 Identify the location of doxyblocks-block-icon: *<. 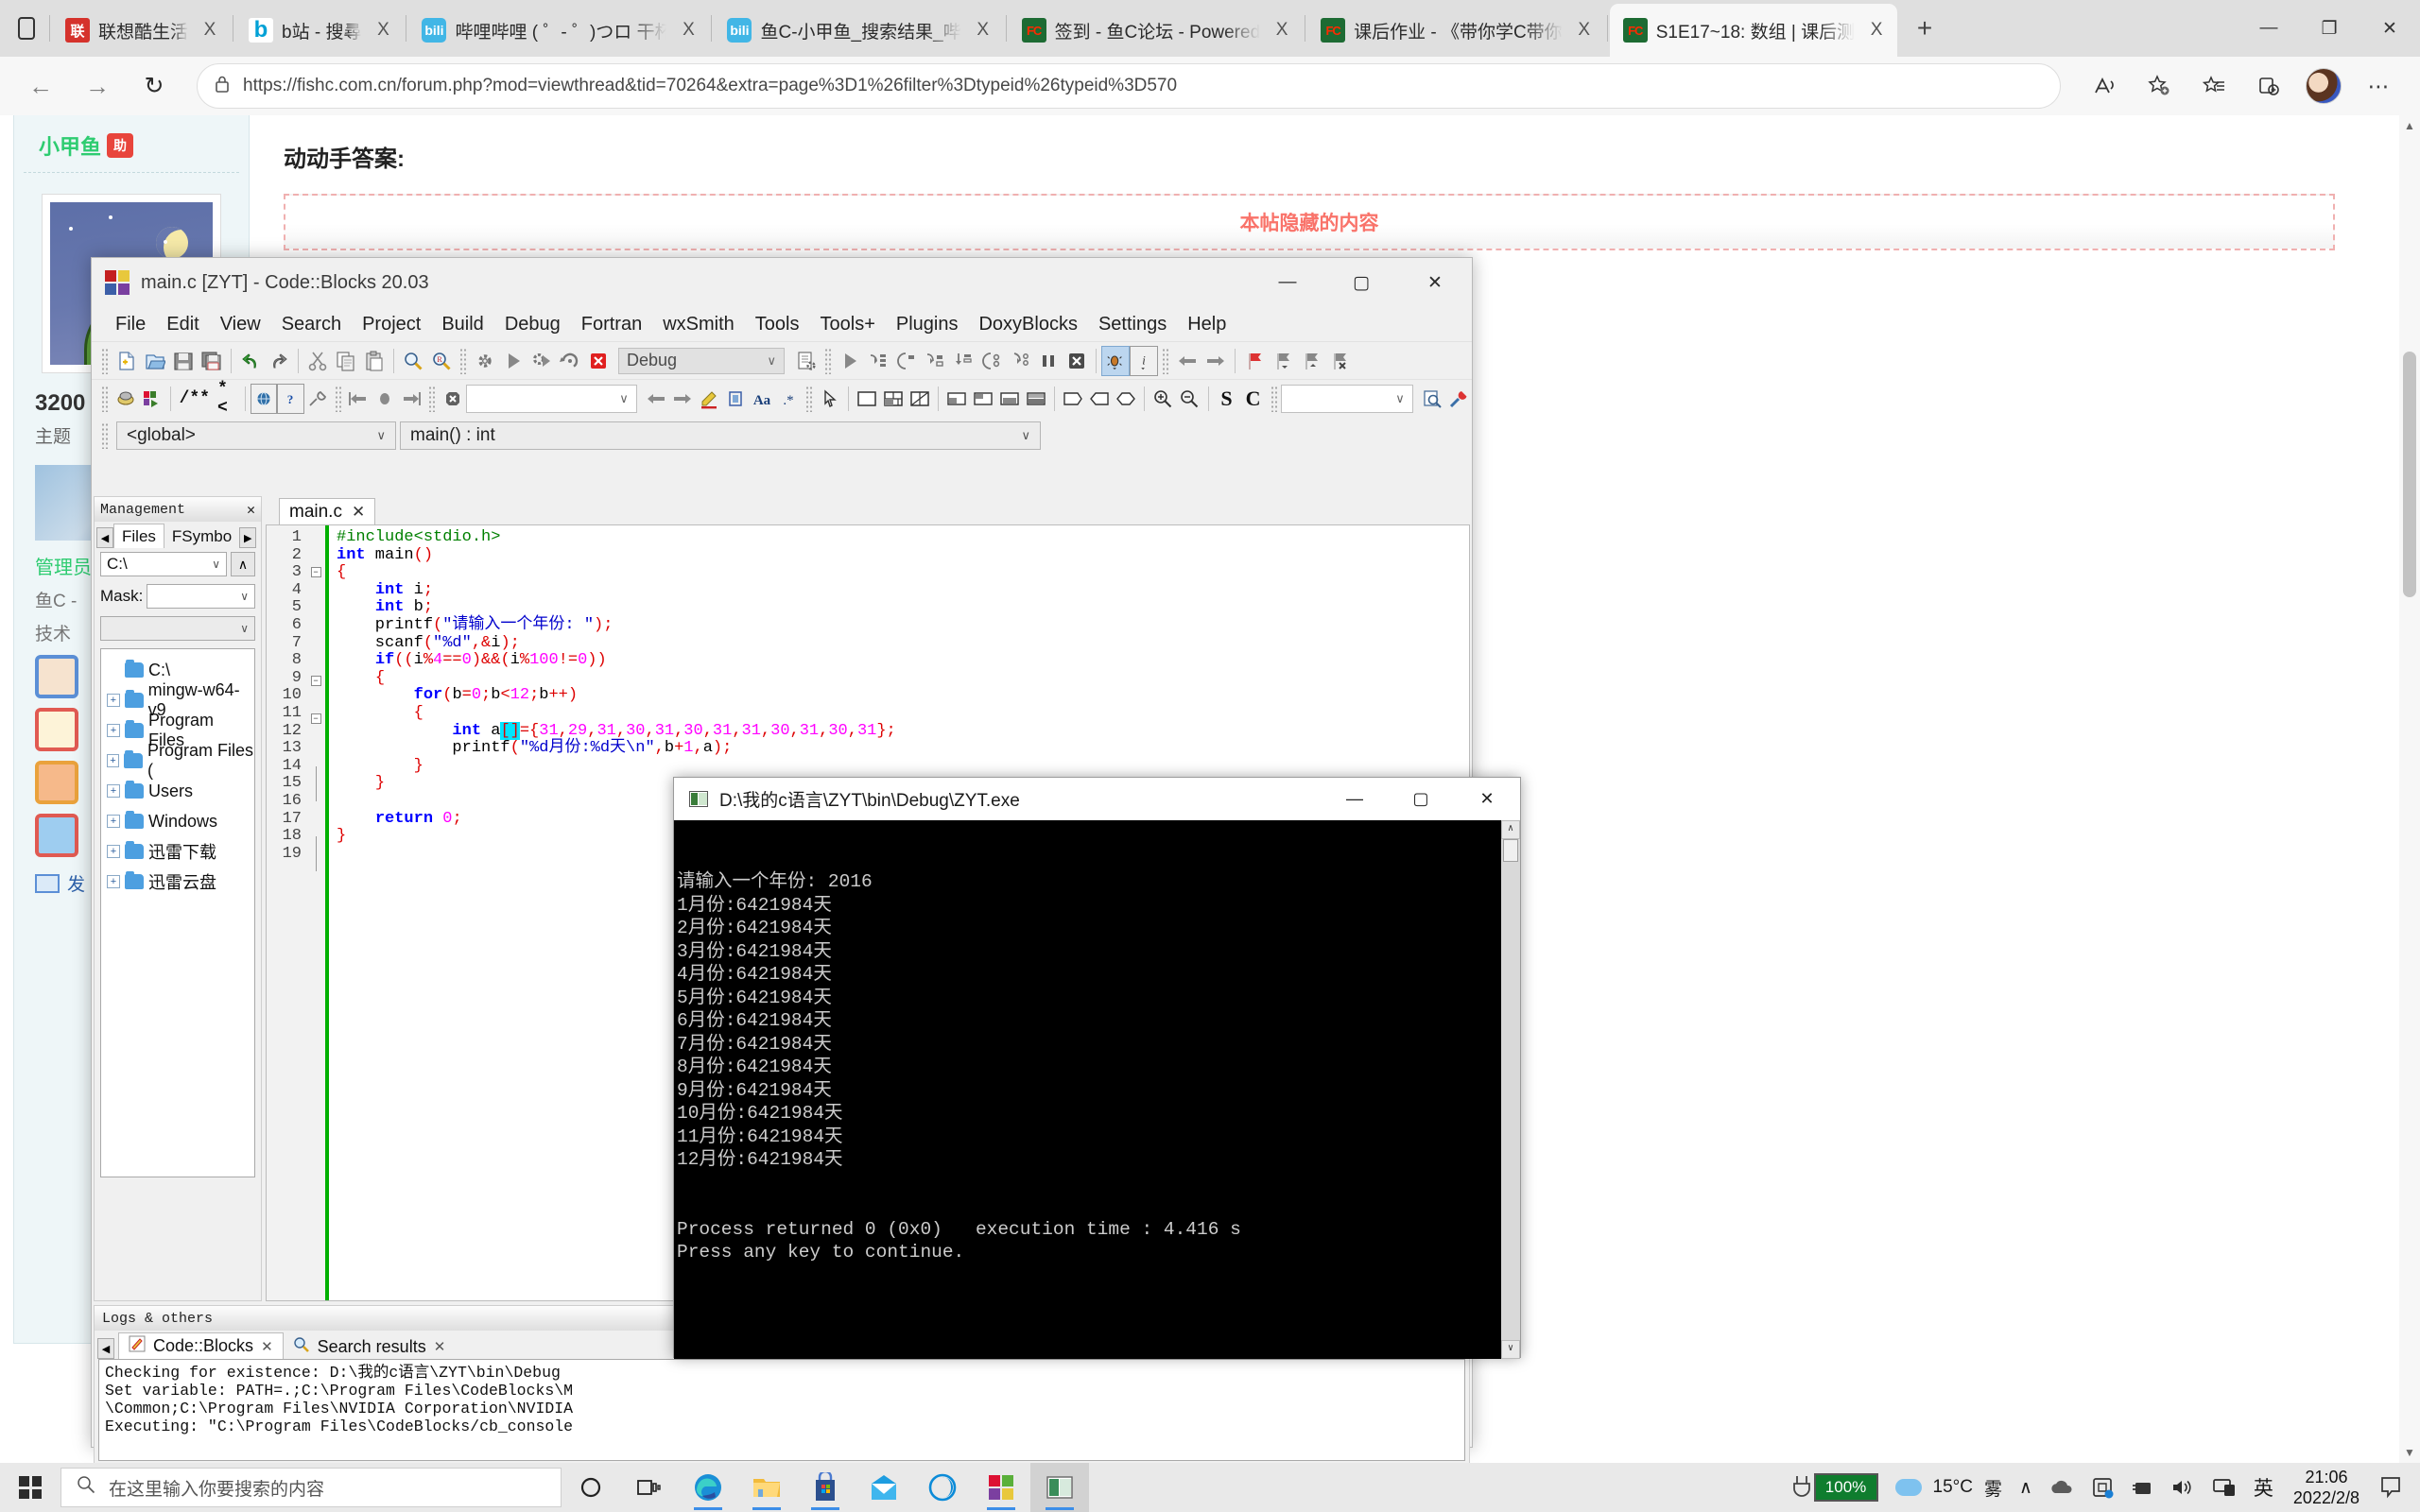
(227, 399).